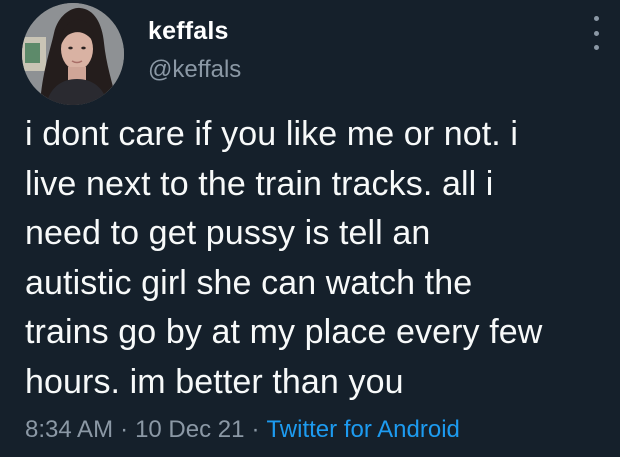 The height and width of the screenshot is (457, 620). I want to click on tweet-text-line: trains go by at my place every few, so click(284, 332).